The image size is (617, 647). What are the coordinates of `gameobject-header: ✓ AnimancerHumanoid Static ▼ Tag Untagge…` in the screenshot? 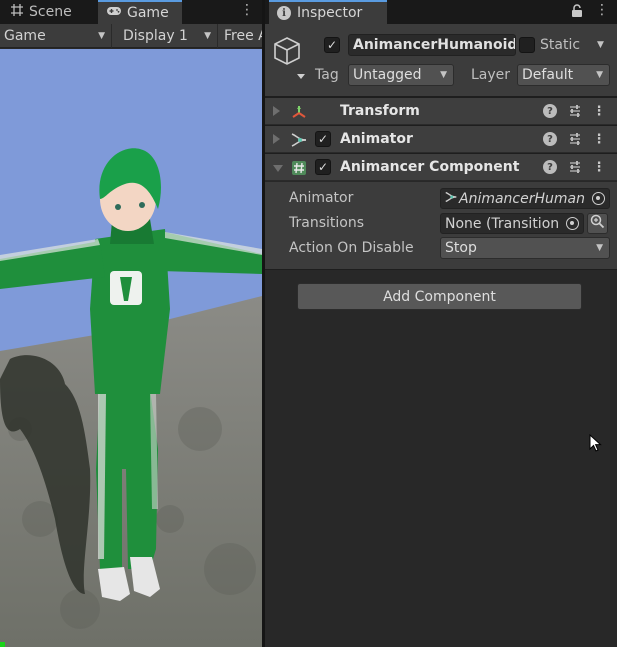 It's located at (441, 60).